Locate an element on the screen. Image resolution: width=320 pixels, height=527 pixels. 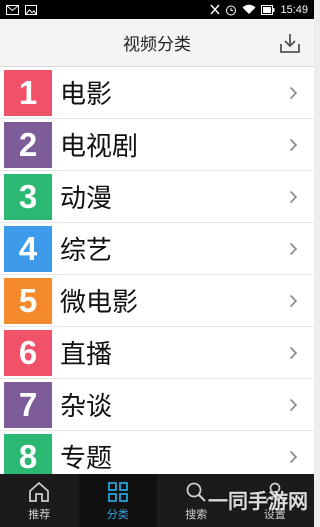
wifi-icon is located at coordinates (249, 9).